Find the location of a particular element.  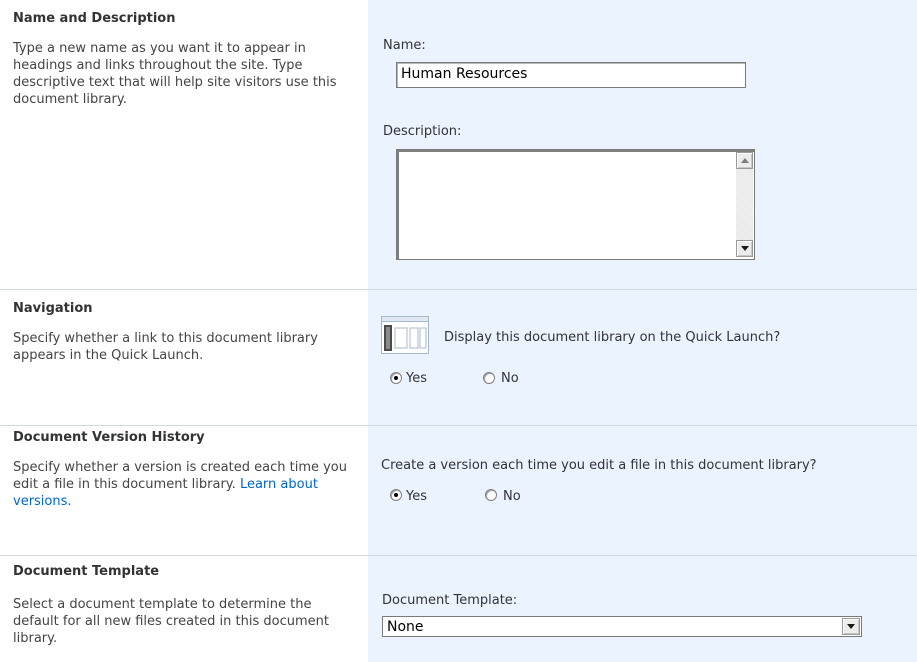

chevron-down-icon is located at coordinates (851, 626).